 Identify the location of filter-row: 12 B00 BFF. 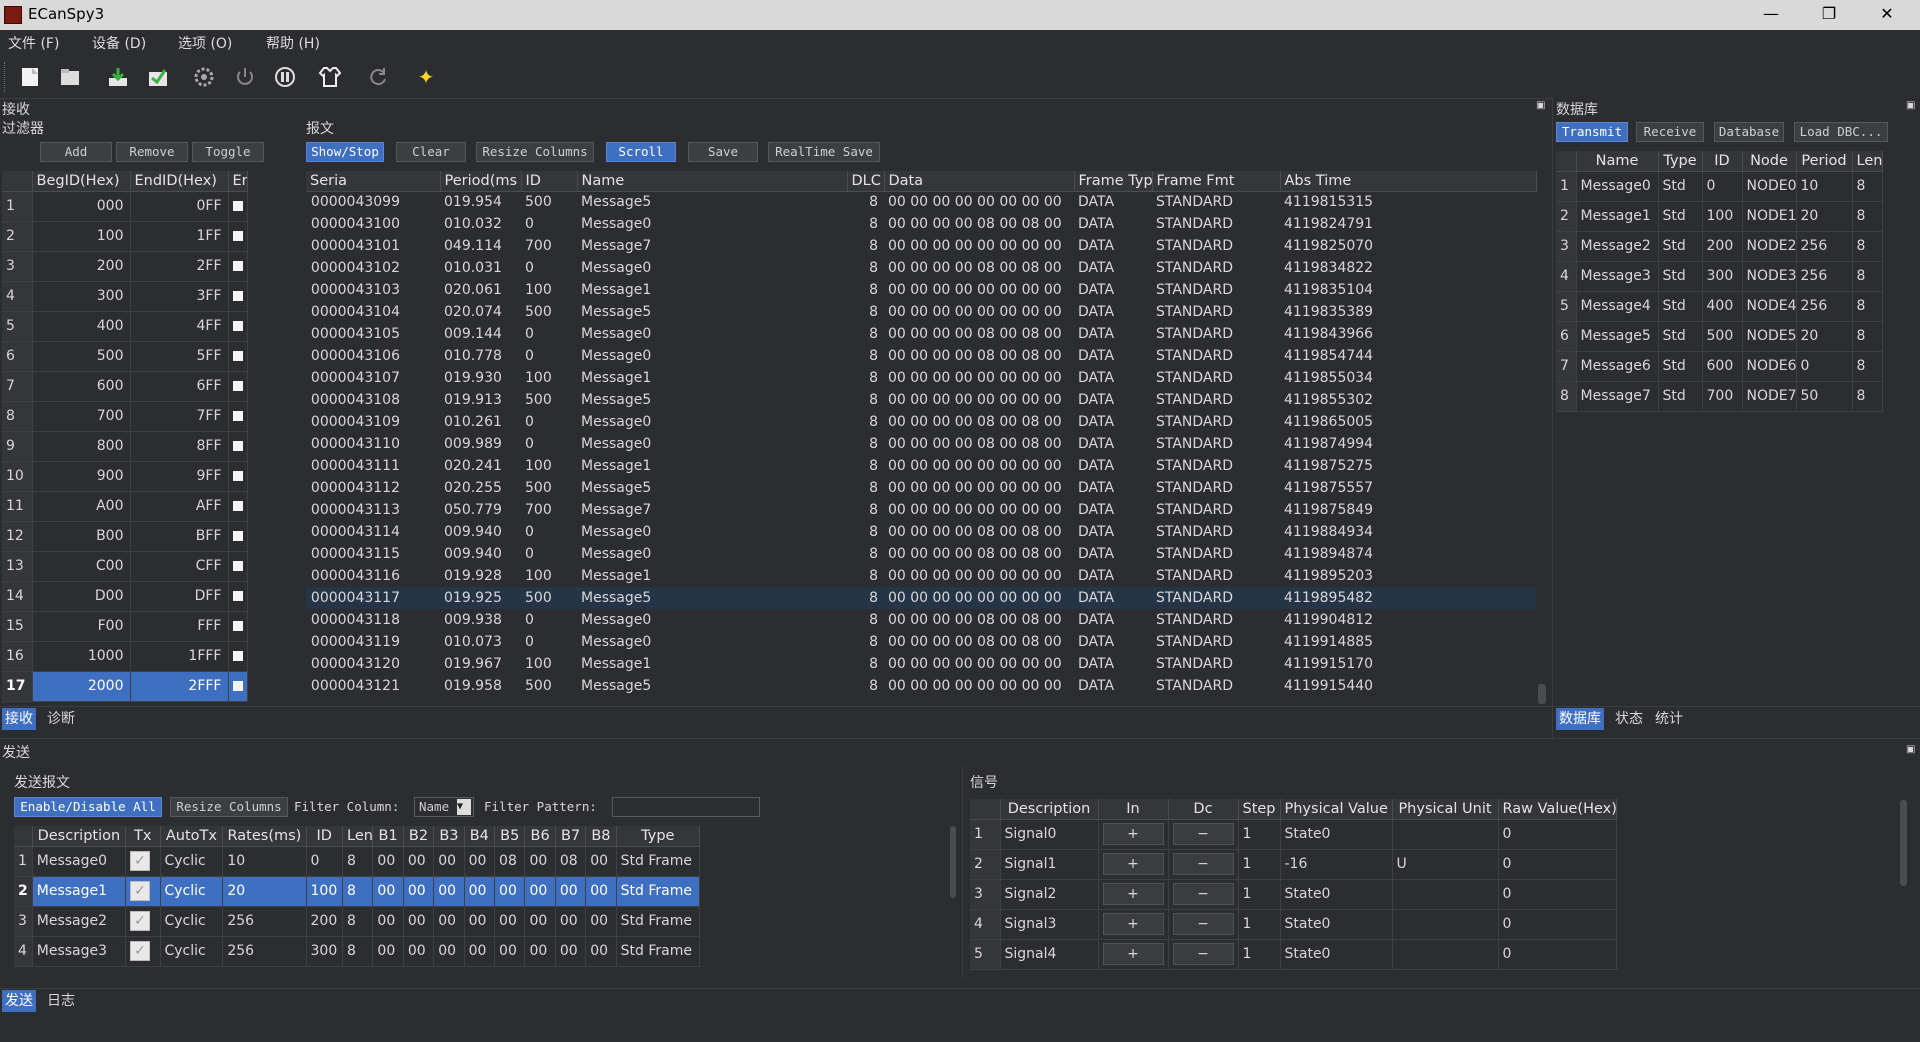
(125, 536).